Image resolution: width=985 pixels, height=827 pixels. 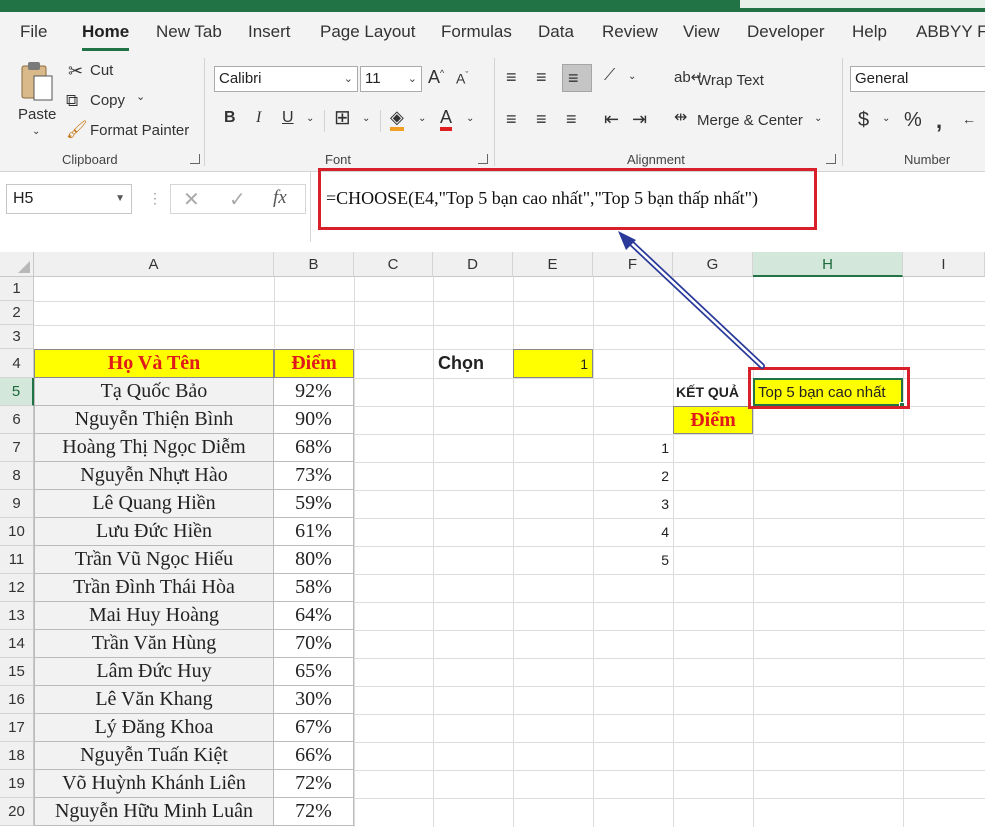 I want to click on number-format-dropdown: General, so click(x=917, y=79).